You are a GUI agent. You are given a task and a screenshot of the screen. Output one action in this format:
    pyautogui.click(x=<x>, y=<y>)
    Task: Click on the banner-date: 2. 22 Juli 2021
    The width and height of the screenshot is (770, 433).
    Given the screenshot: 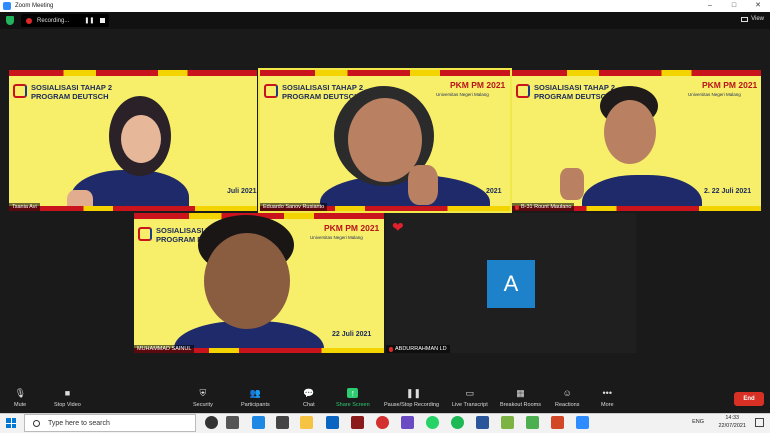 What is the action you would take?
    pyautogui.click(x=728, y=191)
    